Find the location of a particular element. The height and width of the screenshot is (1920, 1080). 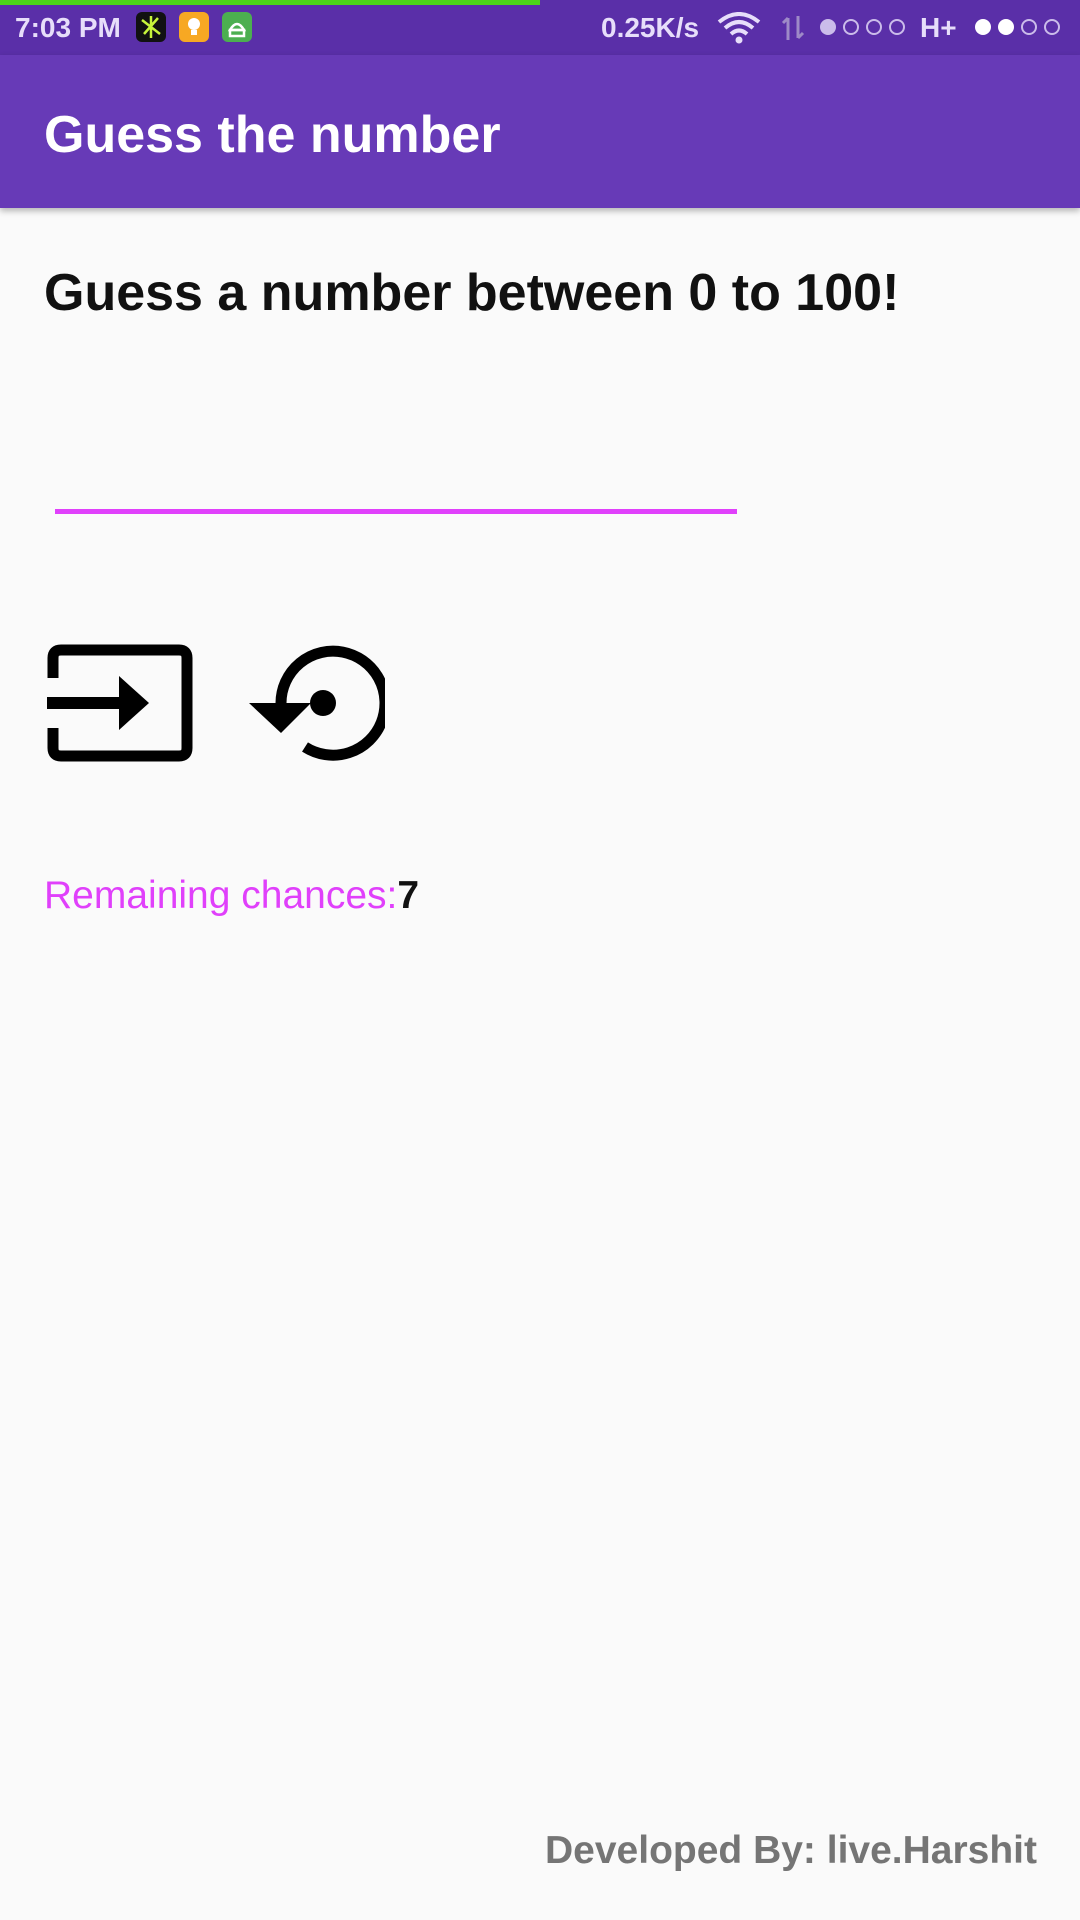

data-arrows-icon is located at coordinates (793, 30).